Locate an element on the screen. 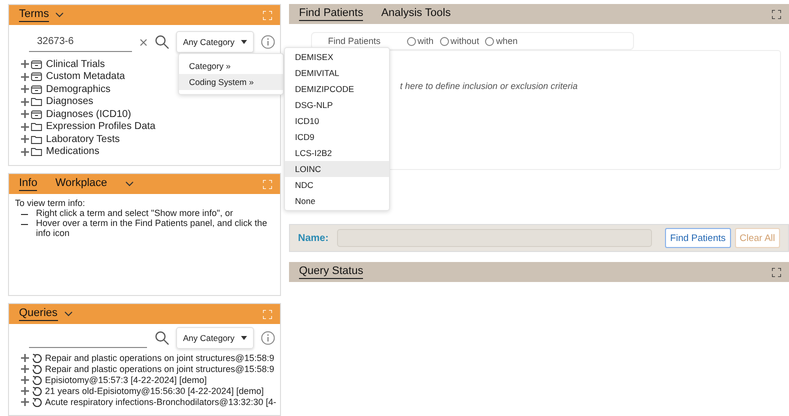 The image size is (789, 416). tree-item: Clinical Trials is located at coordinates (75, 64).